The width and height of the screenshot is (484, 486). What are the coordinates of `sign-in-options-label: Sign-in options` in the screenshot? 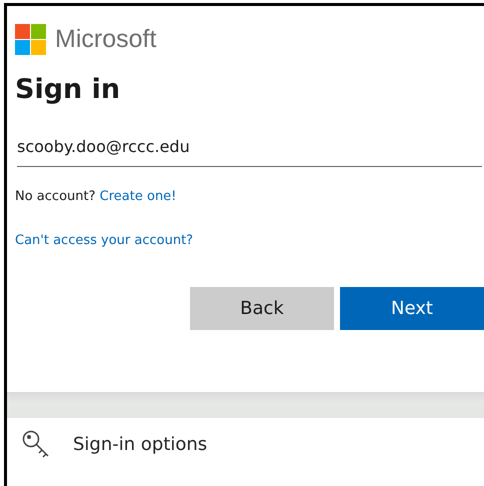 It's located at (140, 444).